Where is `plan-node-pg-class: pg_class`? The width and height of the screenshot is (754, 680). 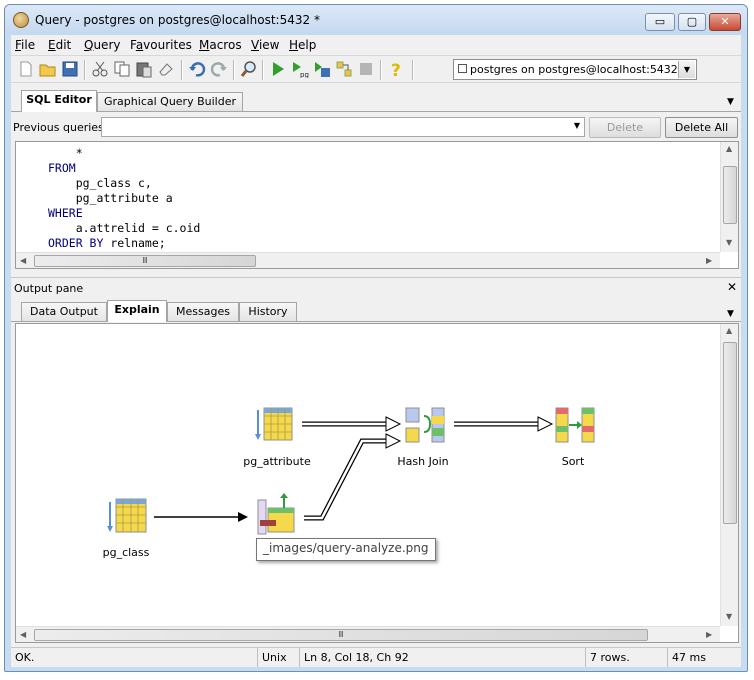 plan-node-pg-class: pg_class is located at coordinates (126, 552).